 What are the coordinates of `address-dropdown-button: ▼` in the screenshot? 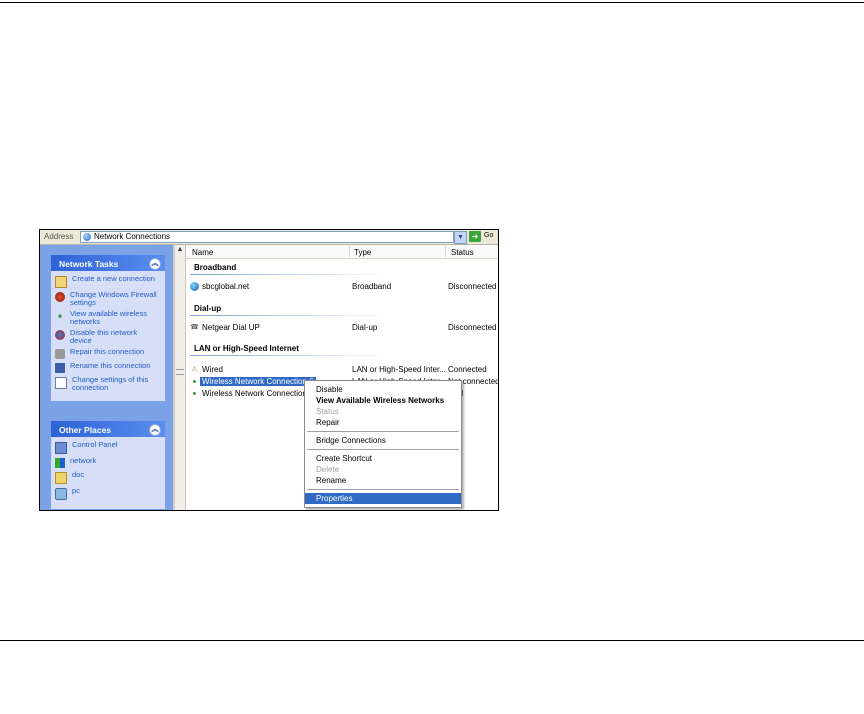 It's located at (460, 237).